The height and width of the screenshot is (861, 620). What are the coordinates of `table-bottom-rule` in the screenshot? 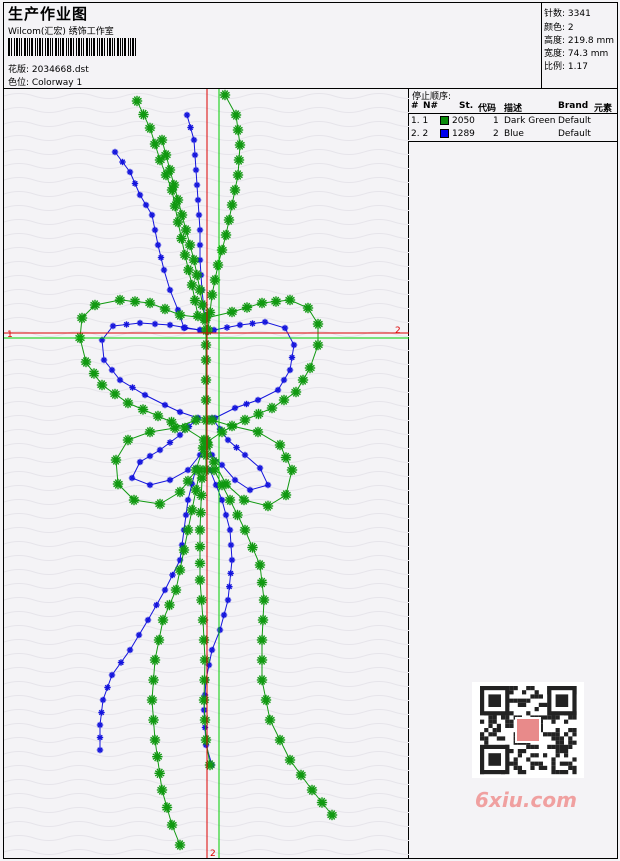 It's located at (513, 141).